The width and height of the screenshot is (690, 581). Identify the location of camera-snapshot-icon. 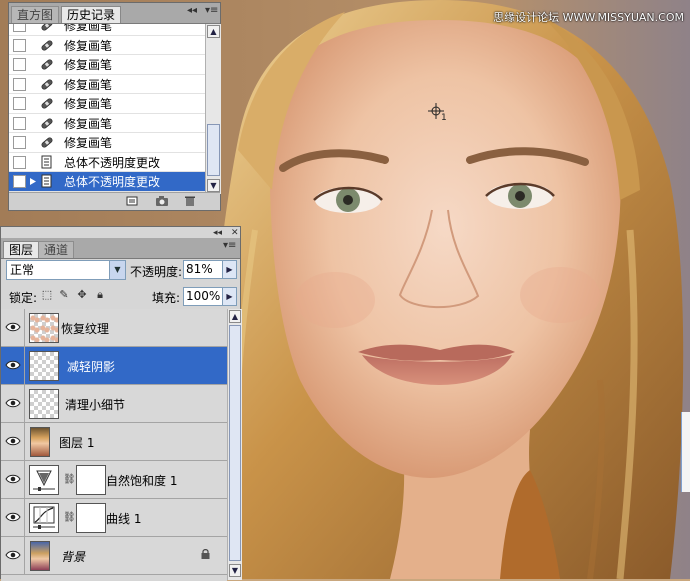
(162, 201).